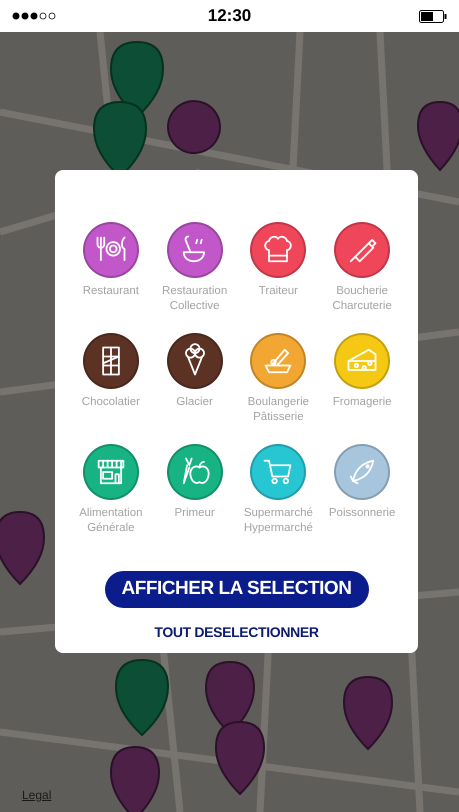 The height and width of the screenshot is (812, 459). What do you see at coordinates (194, 299) in the screenshot?
I see `category-label: Restauration Collective` at bounding box center [194, 299].